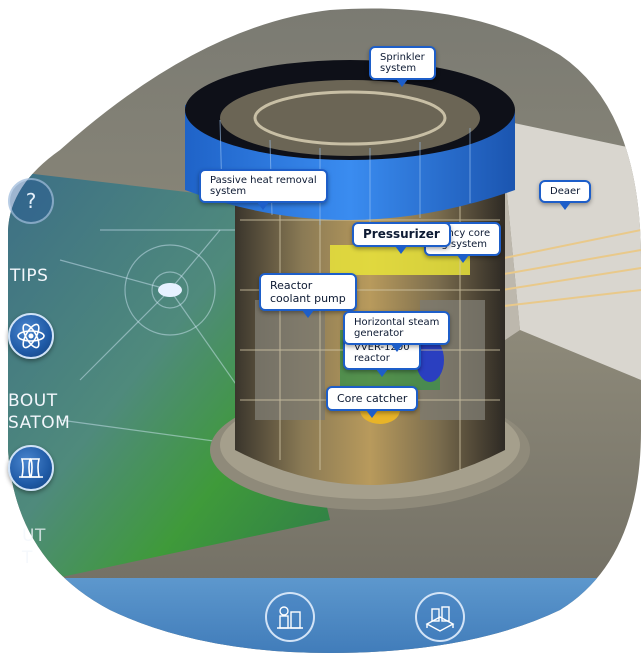 This screenshot has height=653, width=641. What do you see at coordinates (372, 402) in the screenshot?
I see `callout-core-catcher: Core catcher` at bounding box center [372, 402].